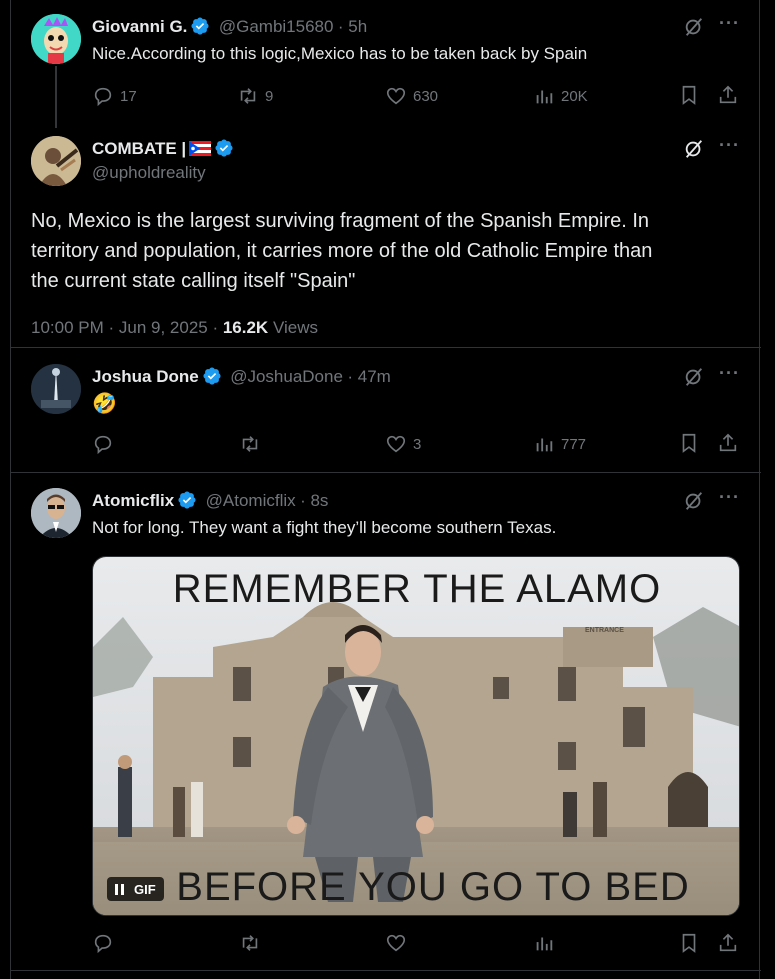 Image resolution: width=775 pixels, height=979 pixels. What do you see at coordinates (139, 148) in the screenshot?
I see `display-name: COMBATE |` at bounding box center [139, 148].